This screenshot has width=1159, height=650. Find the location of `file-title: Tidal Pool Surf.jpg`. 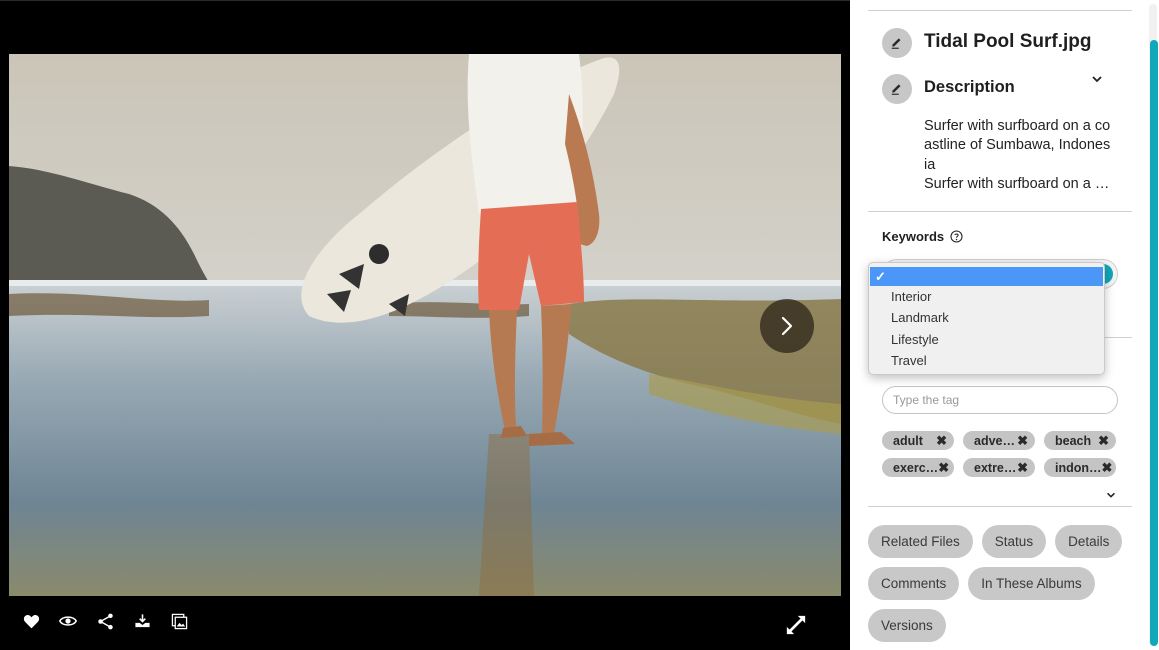

file-title: Tidal Pool Surf.jpg is located at coordinates (1008, 41).